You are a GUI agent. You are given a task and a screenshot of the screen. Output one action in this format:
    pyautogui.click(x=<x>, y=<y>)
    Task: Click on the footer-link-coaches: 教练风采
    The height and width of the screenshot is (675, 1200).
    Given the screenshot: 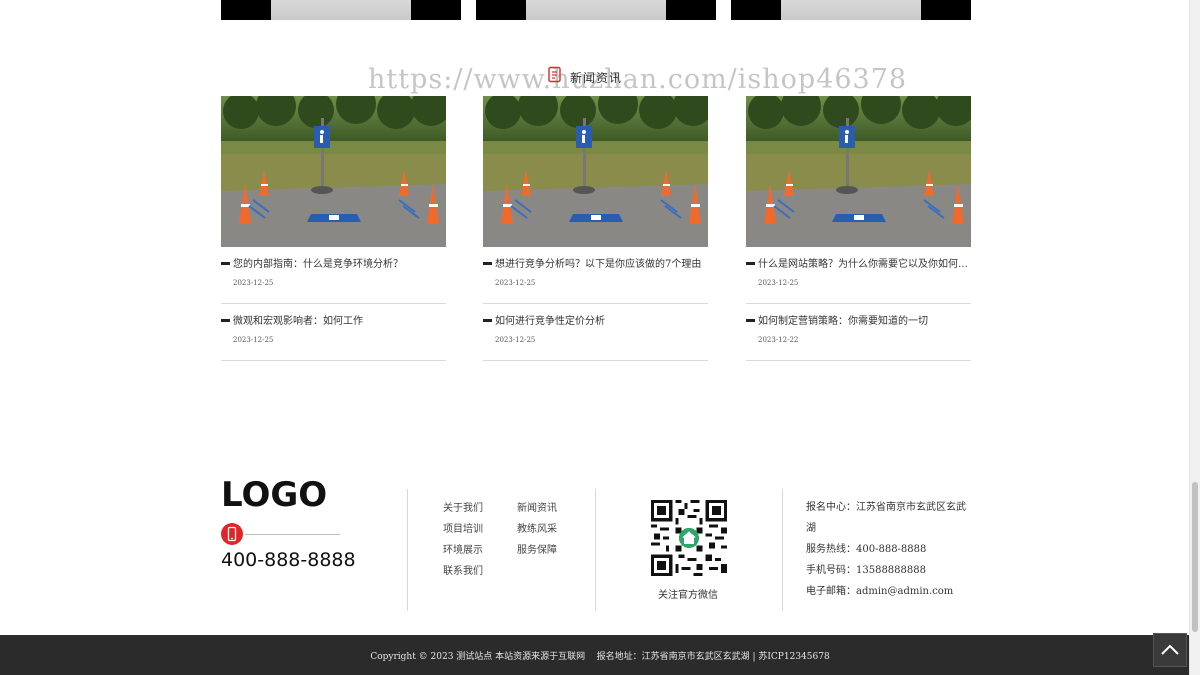 What is the action you would take?
    pyautogui.click(x=537, y=527)
    